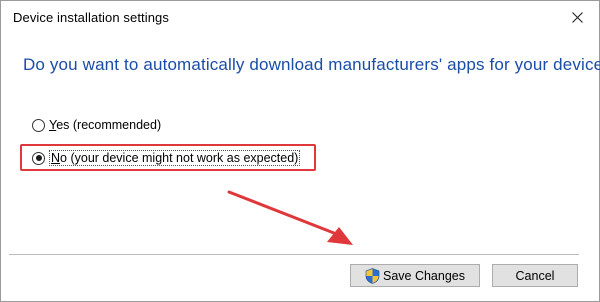 This screenshot has width=600, height=302. I want to click on radio-option-yes: Yes (recommended), so click(96, 125).